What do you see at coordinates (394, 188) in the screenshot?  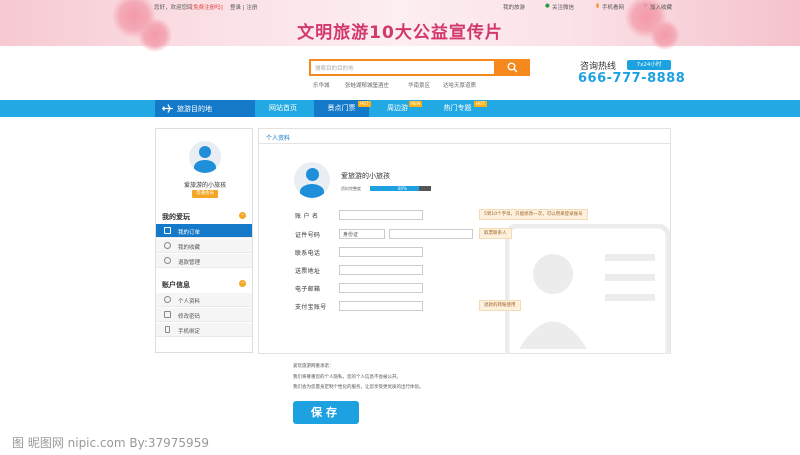 I see `completeness-fill` at bounding box center [394, 188].